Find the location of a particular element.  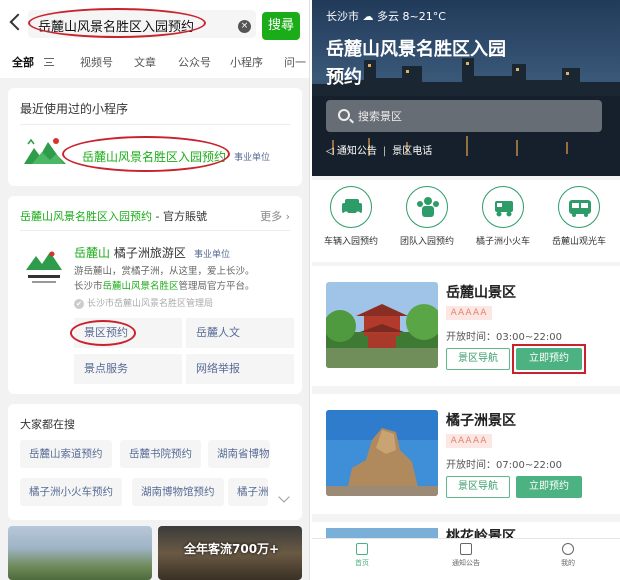

back-arrow-icon is located at coordinates (17, 22).